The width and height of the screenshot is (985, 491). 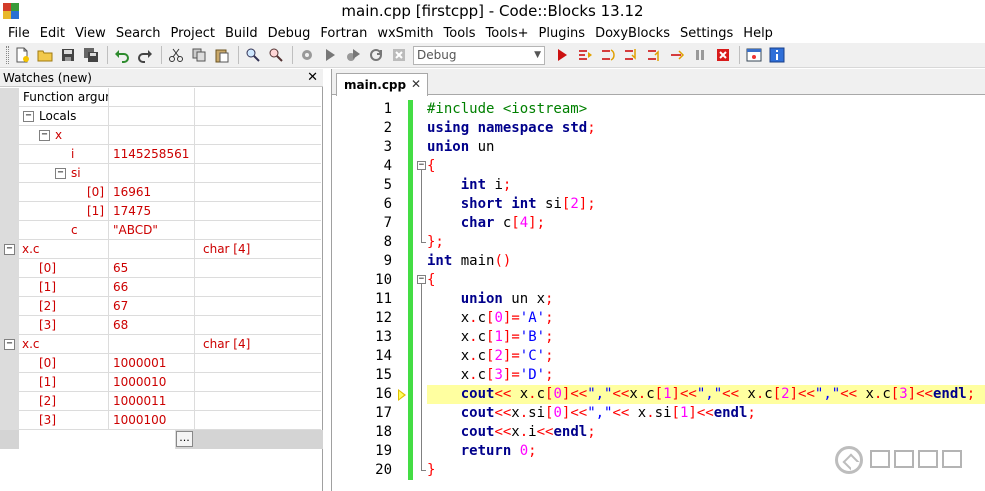 What do you see at coordinates (91, 55) in the screenshot?
I see `save-all-icon` at bounding box center [91, 55].